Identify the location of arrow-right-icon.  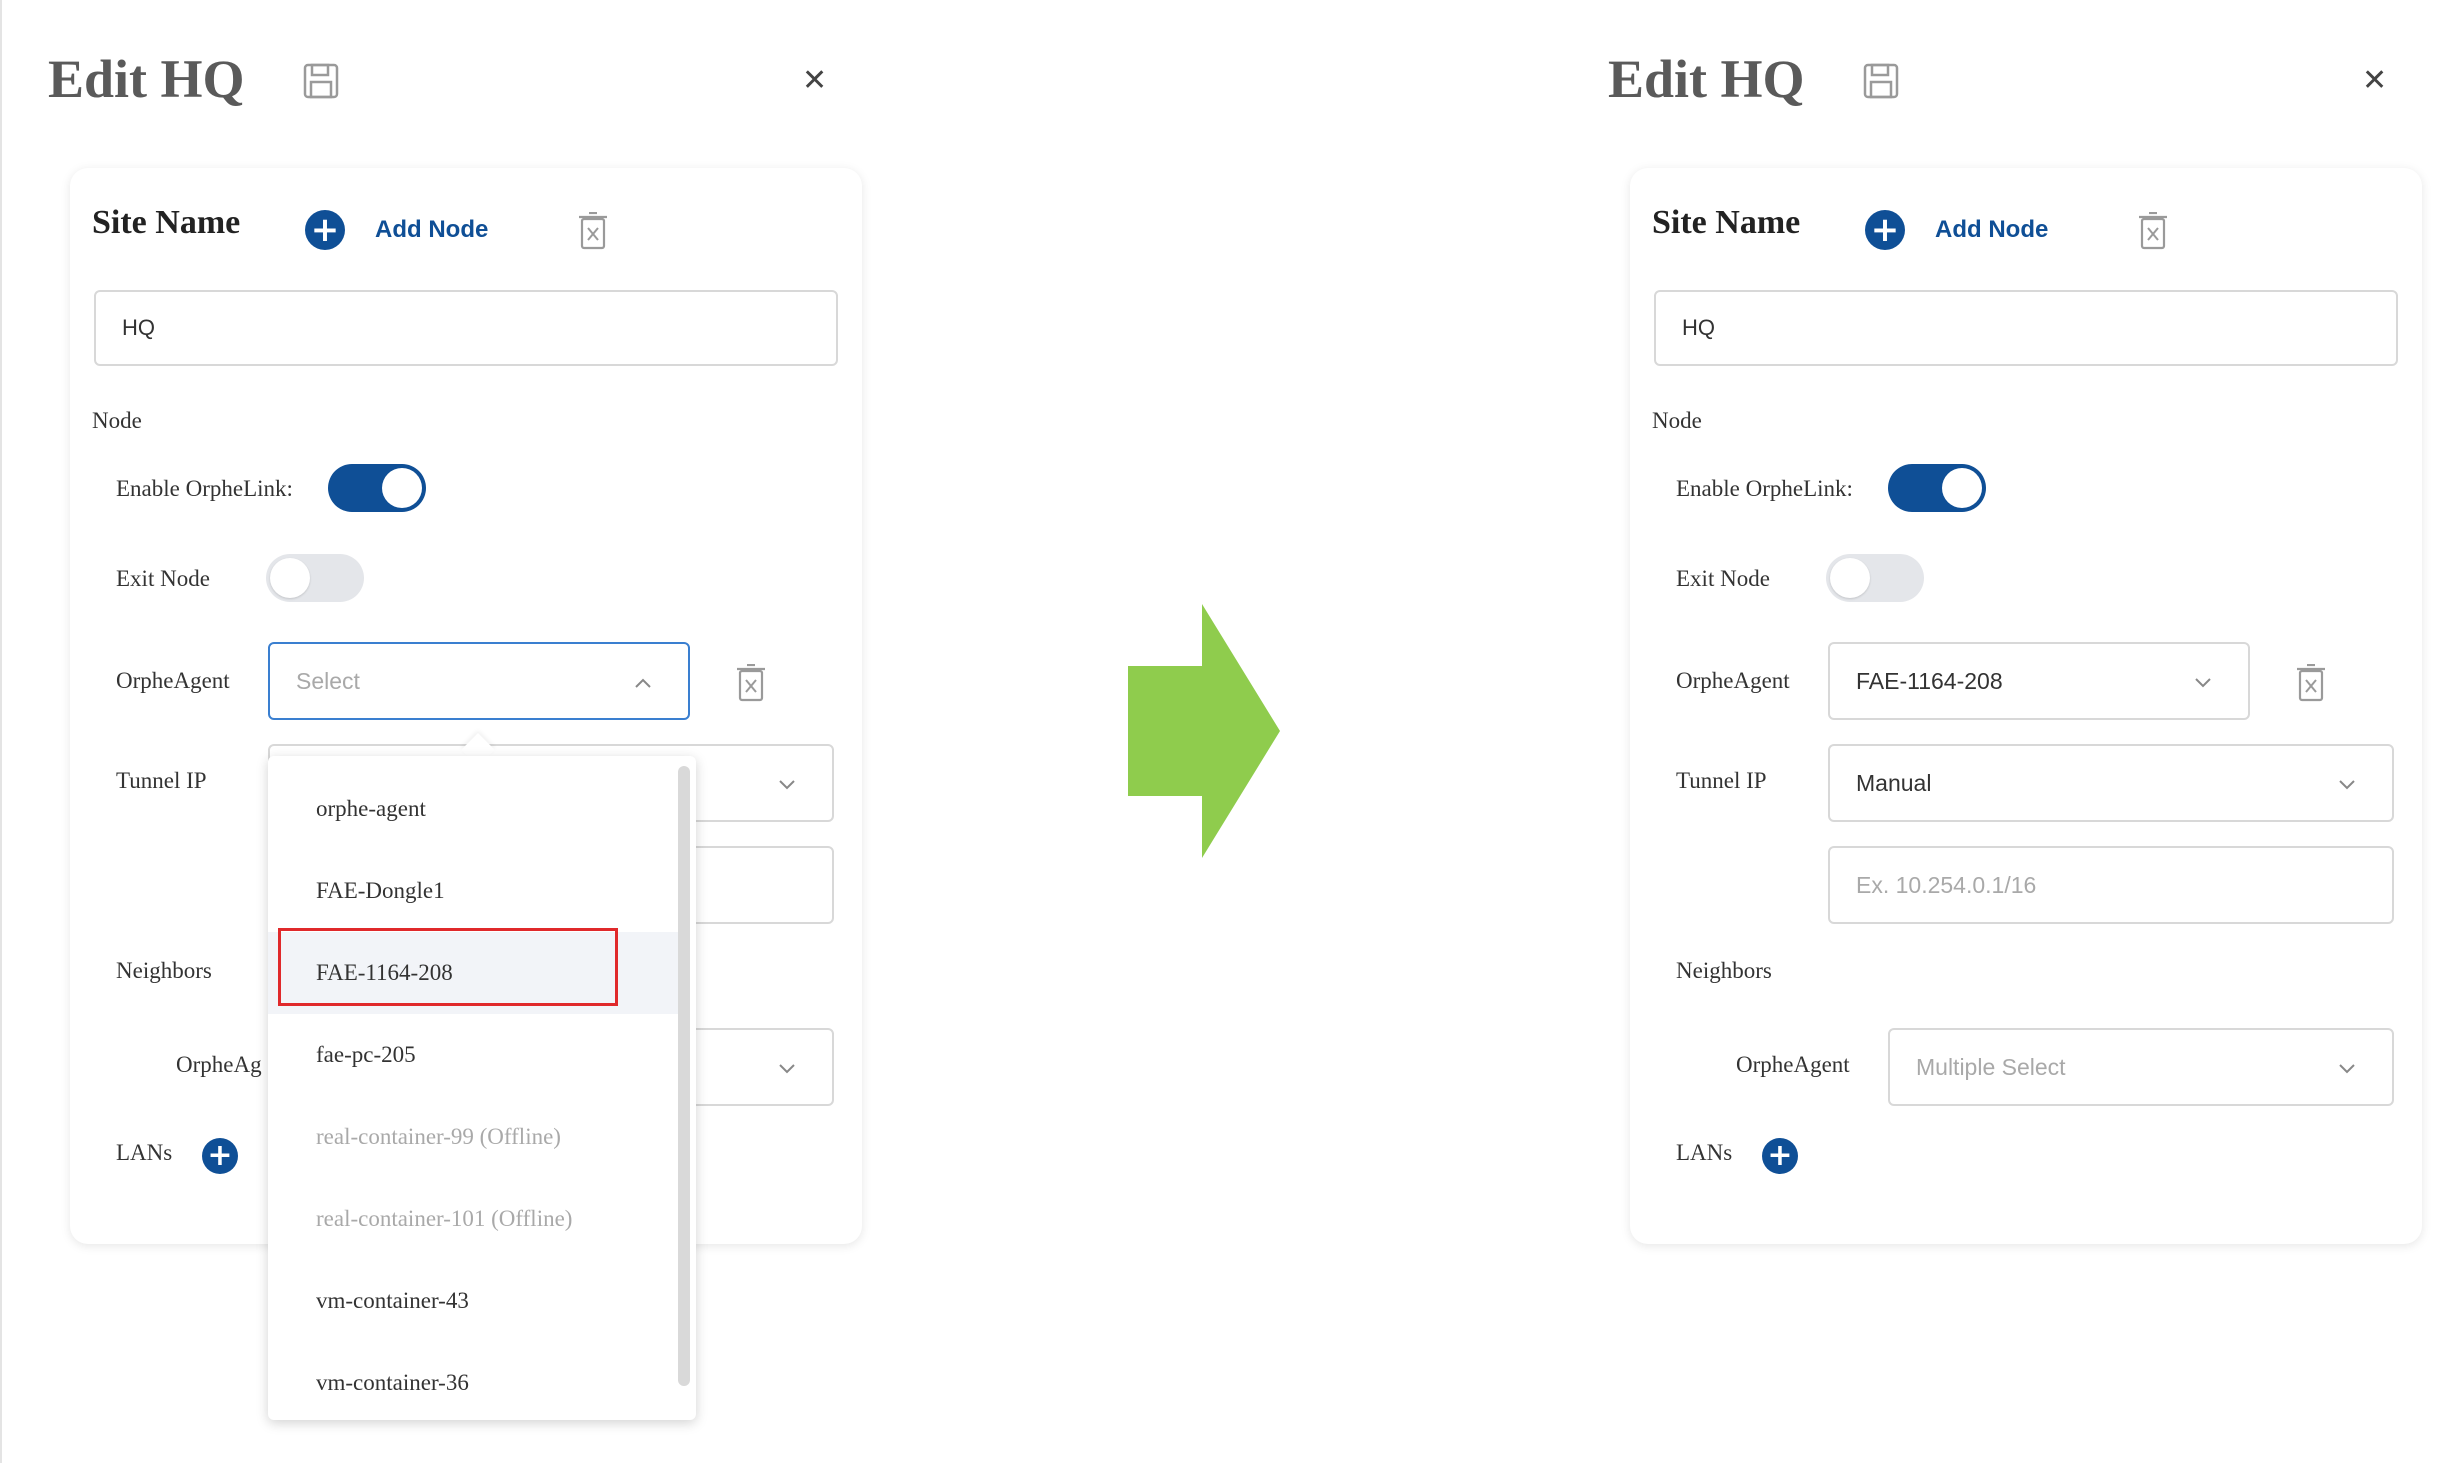
(1204, 731).